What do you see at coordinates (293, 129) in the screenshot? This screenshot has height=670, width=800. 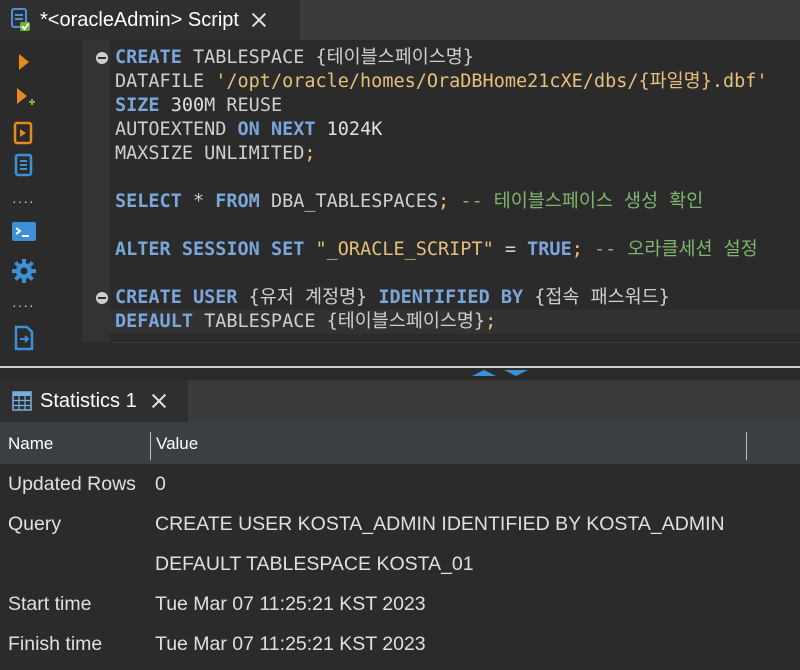 I see `code-token: NEXT` at bounding box center [293, 129].